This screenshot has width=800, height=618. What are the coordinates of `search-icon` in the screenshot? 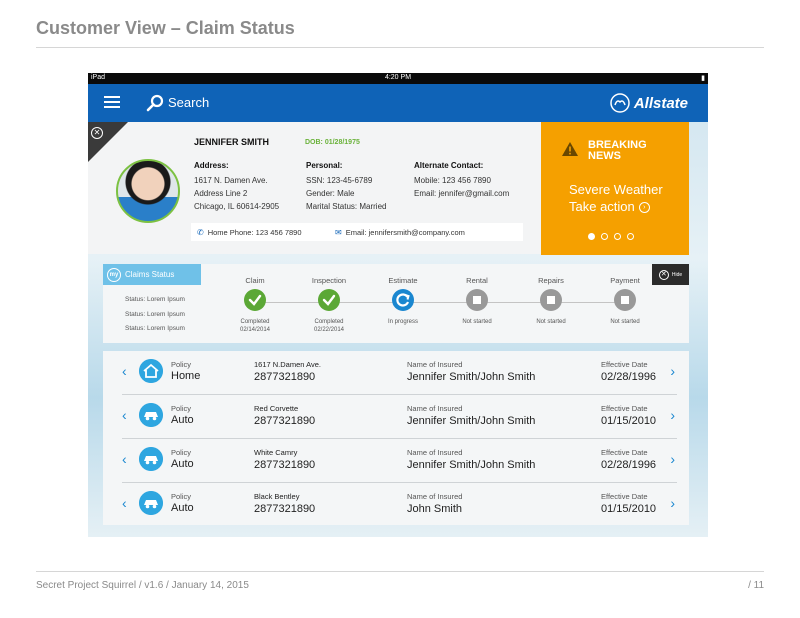 It's located at (155, 103).